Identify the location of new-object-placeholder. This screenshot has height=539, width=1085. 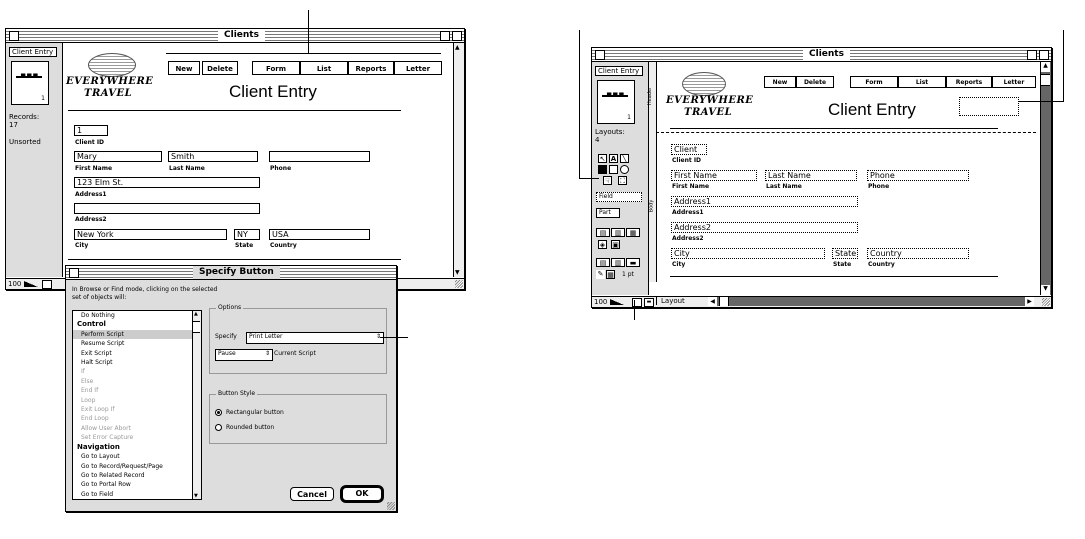
(989, 106).